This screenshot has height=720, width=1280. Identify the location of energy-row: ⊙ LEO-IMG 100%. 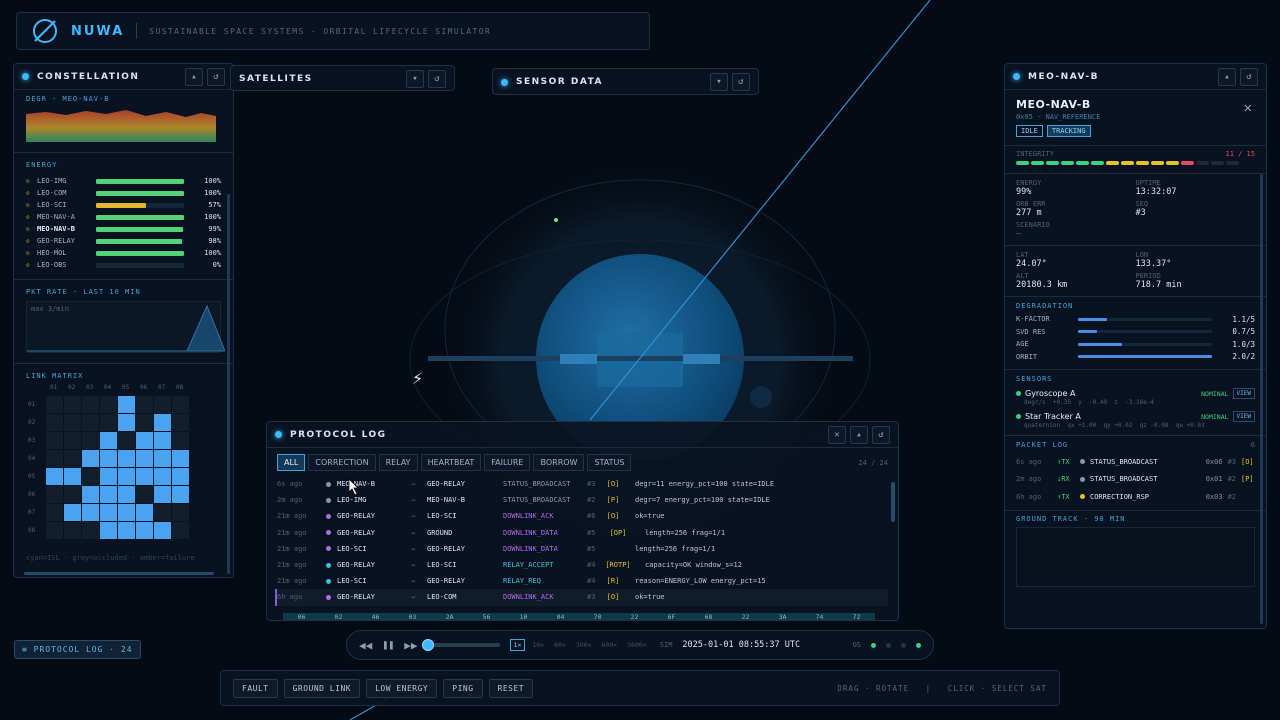
(123, 181).